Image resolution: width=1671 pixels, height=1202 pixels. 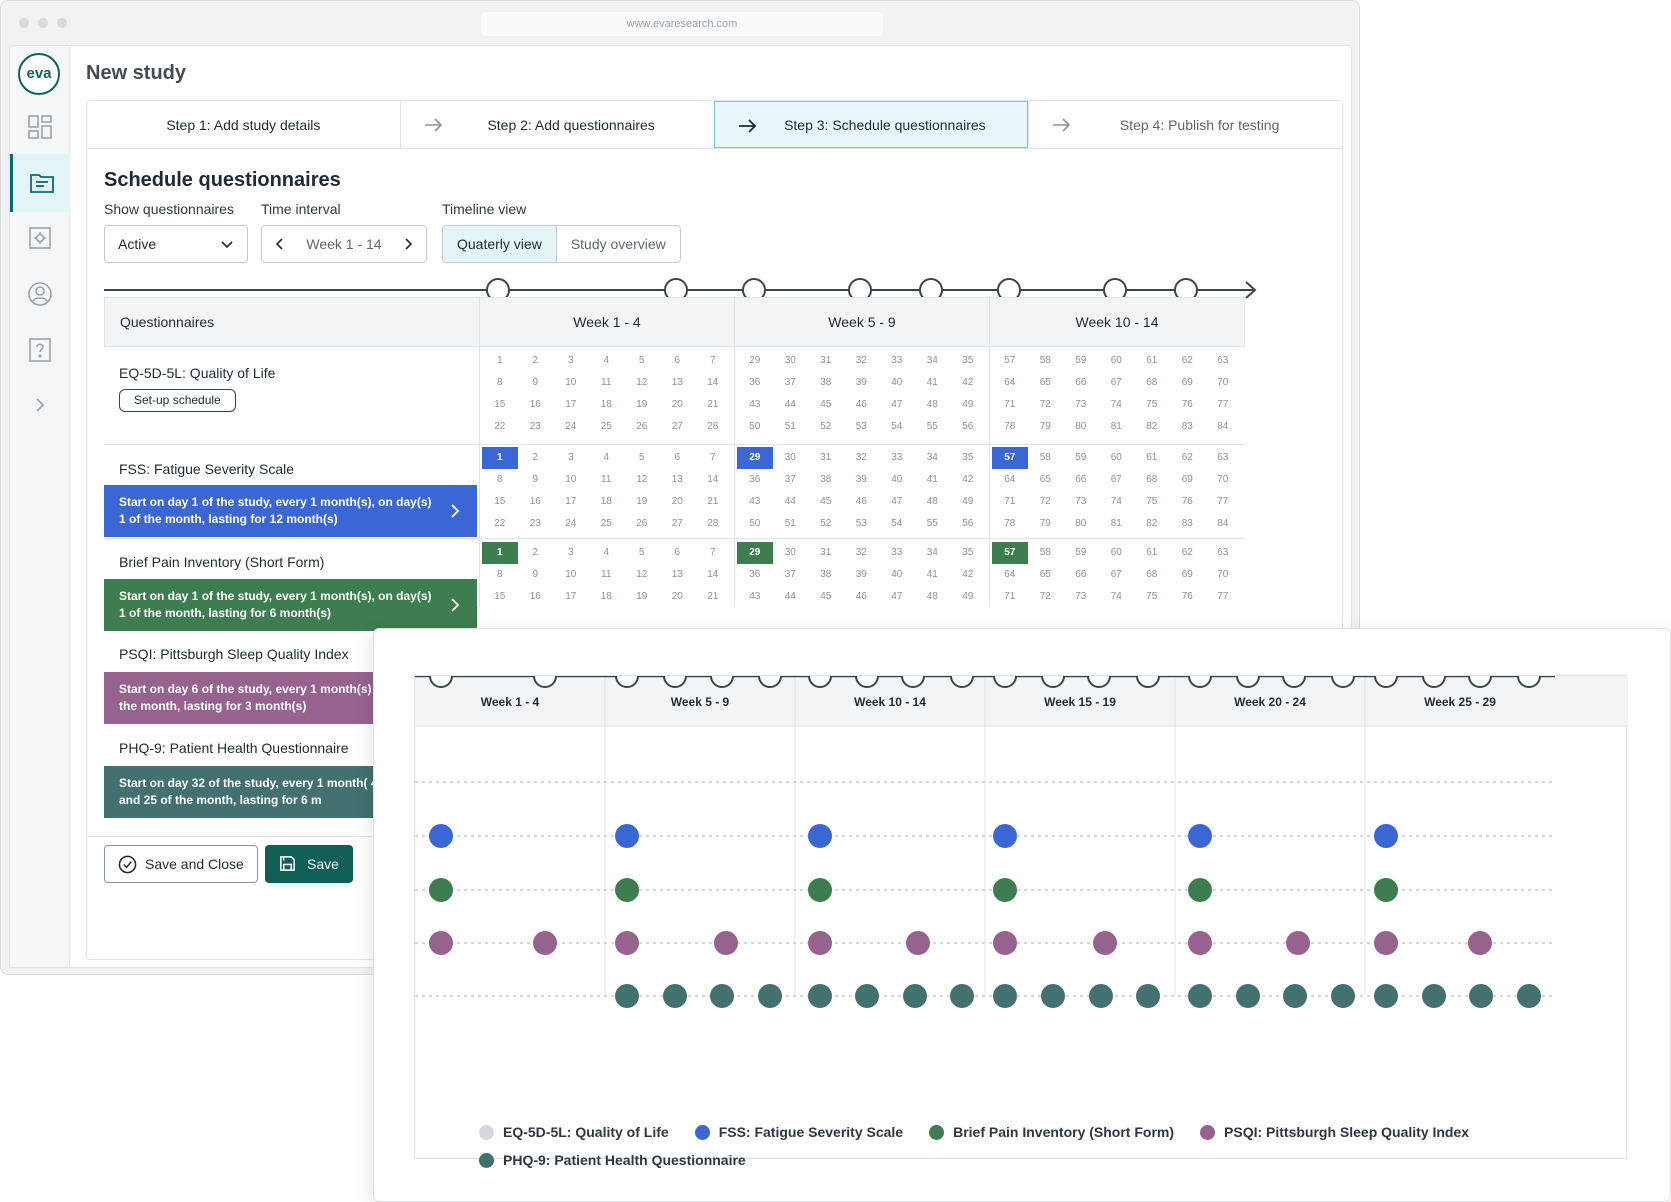 What do you see at coordinates (571, 597) in the screenshot?
I see `calendar-day: 17` at bounding box center [571, 597].